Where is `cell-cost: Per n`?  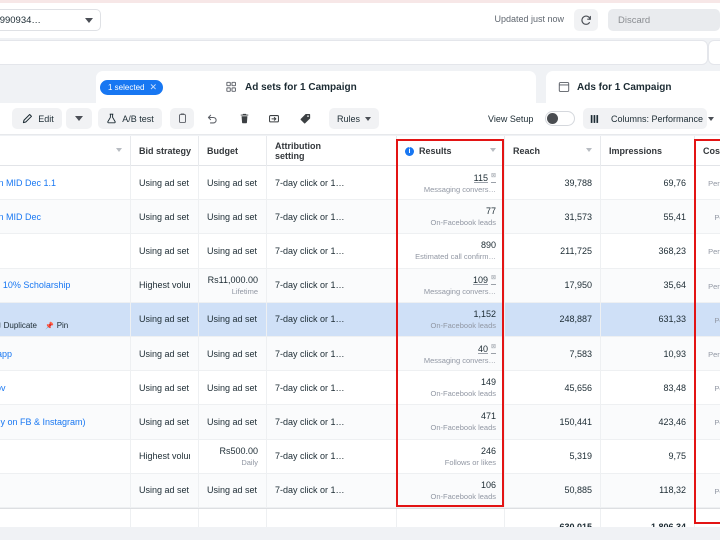 cell-cost: Per n is located at coordinates (707, 354).